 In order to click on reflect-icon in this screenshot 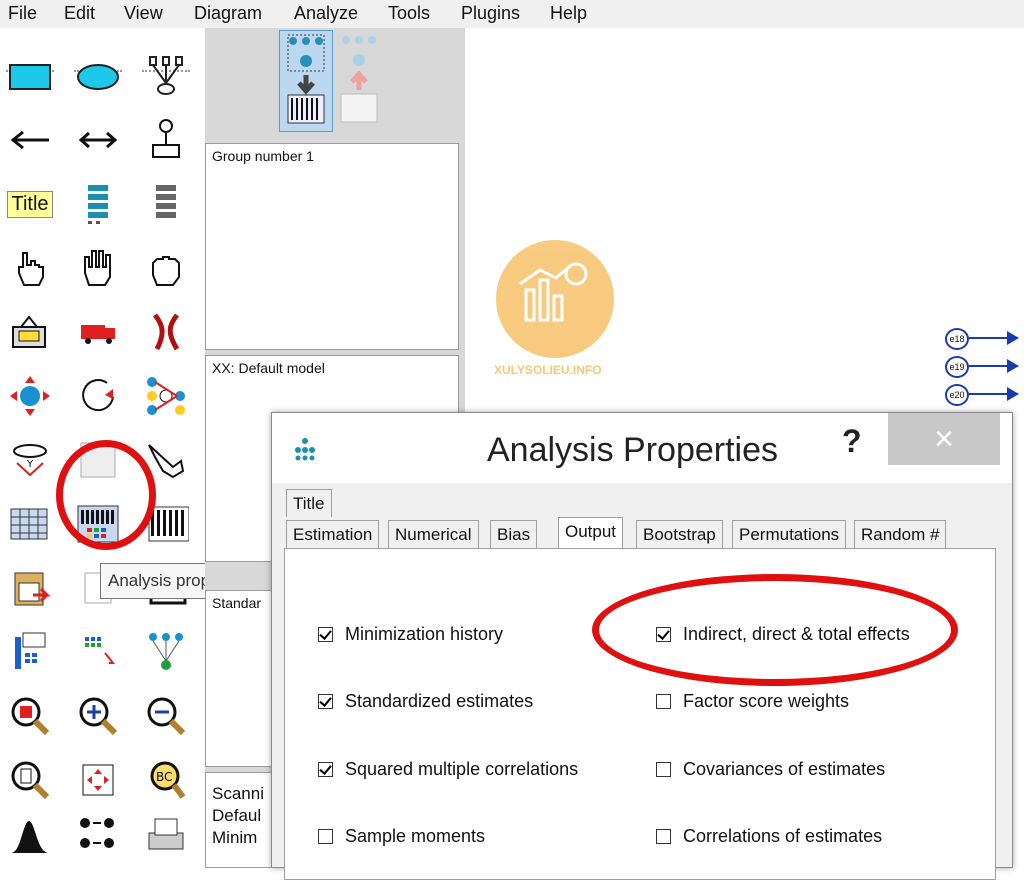, I will do `click(166, 396)`.